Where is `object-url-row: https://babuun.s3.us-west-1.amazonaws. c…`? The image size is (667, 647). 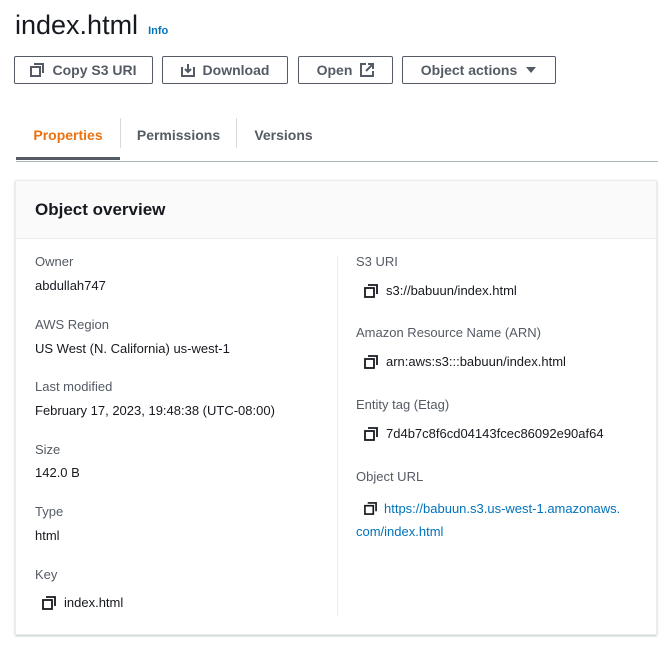 object-url-row: https://babuun.s3.us-west-1.amazonaws. c… is located at coordinates (501, 520).